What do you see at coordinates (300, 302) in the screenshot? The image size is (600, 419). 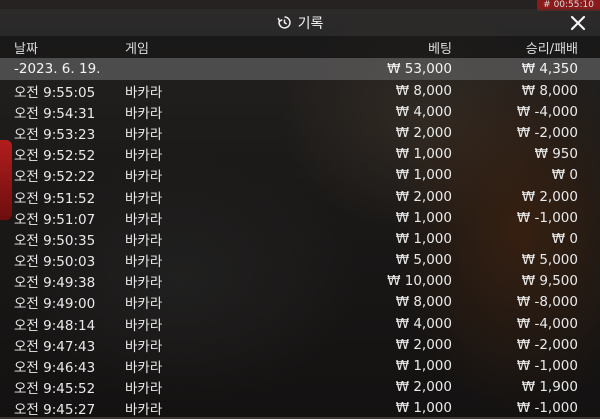 I see `table-row: 오전 9:49:00 바카라 ₩ 8,000 ₩ -8,000` at bounding box center [300, 302].